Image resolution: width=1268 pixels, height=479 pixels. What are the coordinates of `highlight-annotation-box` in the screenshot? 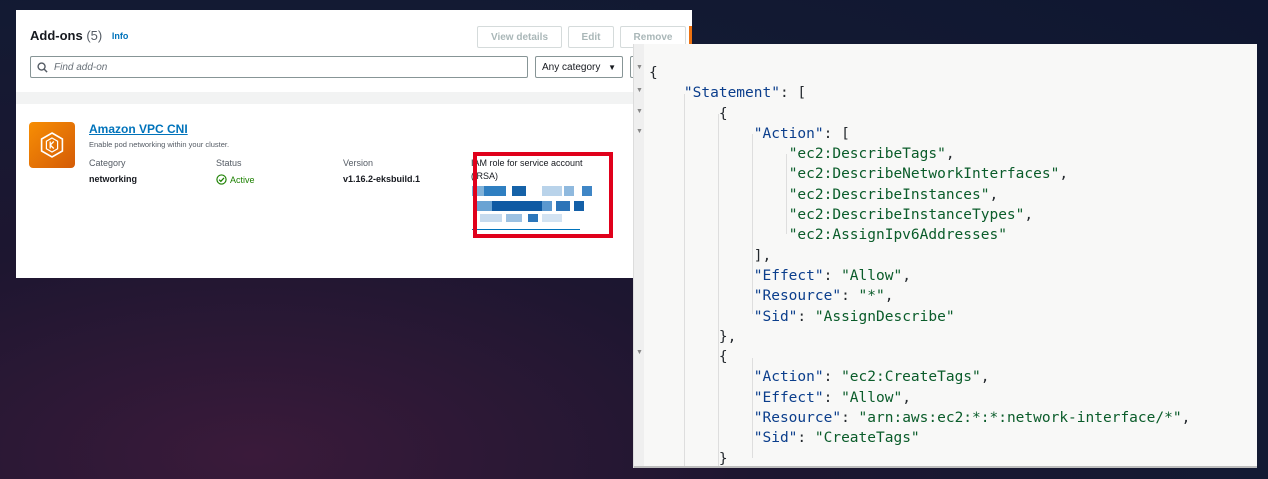 It's located at (543, 195).